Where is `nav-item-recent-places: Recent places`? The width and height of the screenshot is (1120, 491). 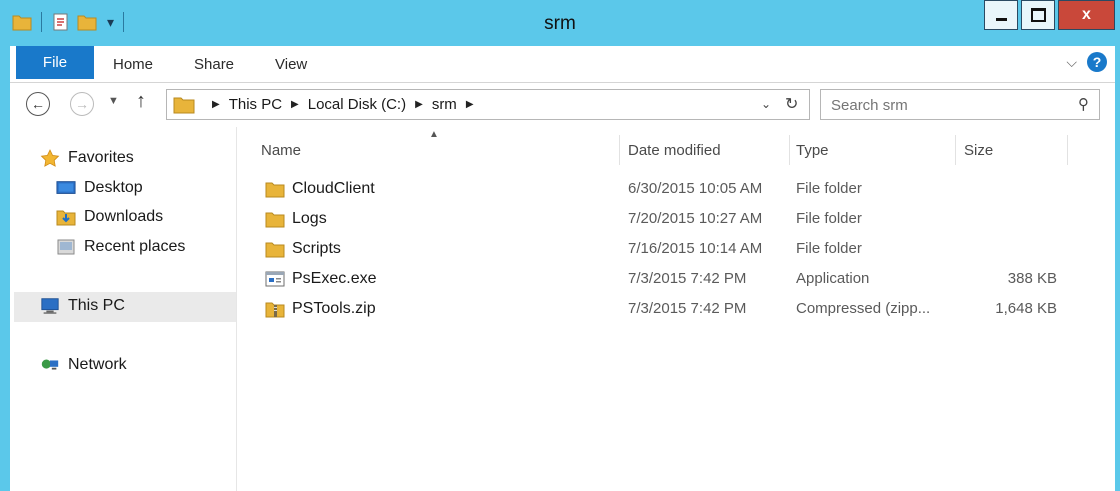 nav-item-recent-places: Recent places is located at coordinates (120, 247).